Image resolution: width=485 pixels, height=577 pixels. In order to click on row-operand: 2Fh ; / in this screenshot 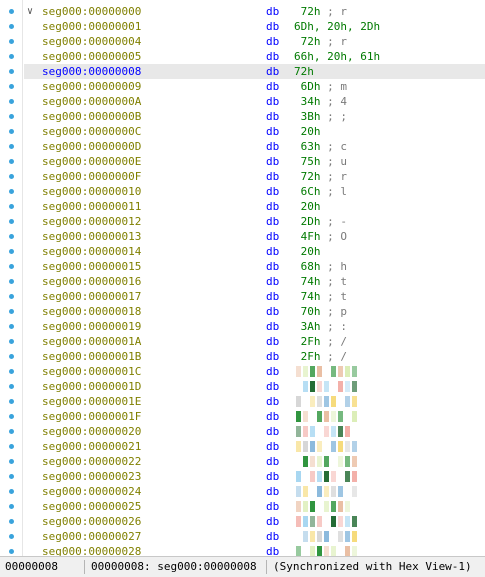, I will do `click(320, 341)`.